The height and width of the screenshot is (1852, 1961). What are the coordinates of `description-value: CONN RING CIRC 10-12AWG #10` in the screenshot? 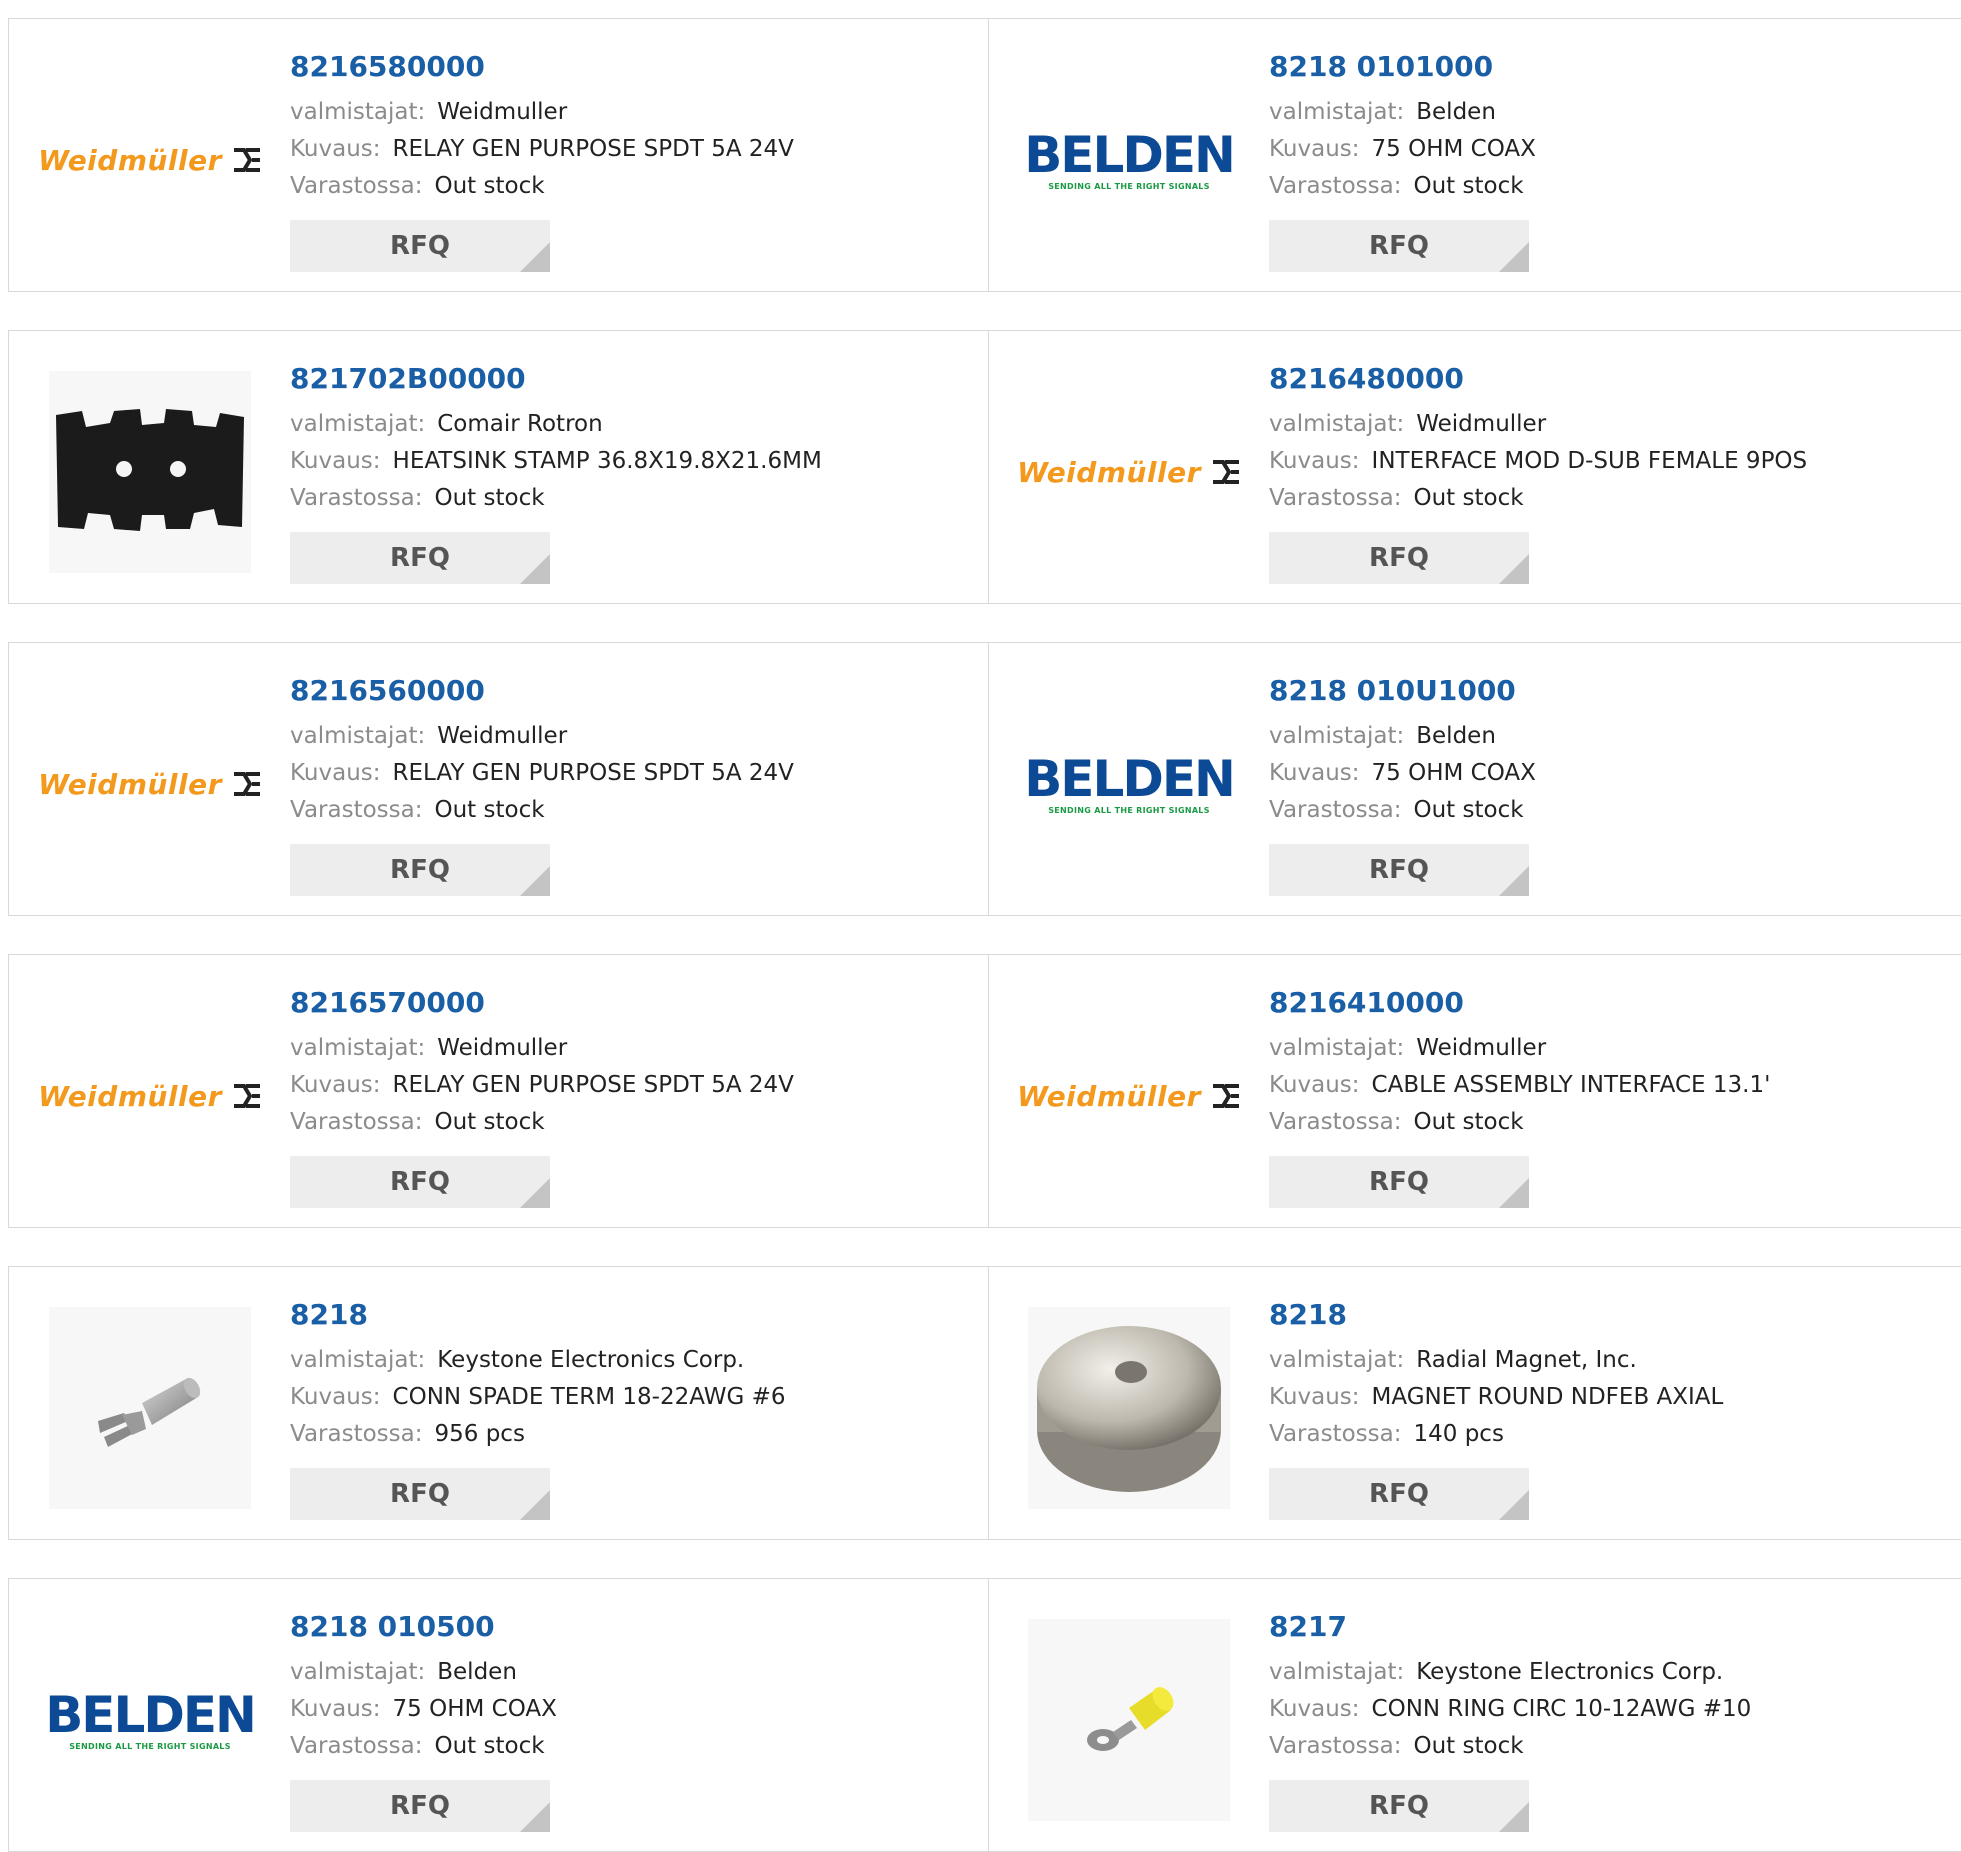 It's located at (1561, 1709).